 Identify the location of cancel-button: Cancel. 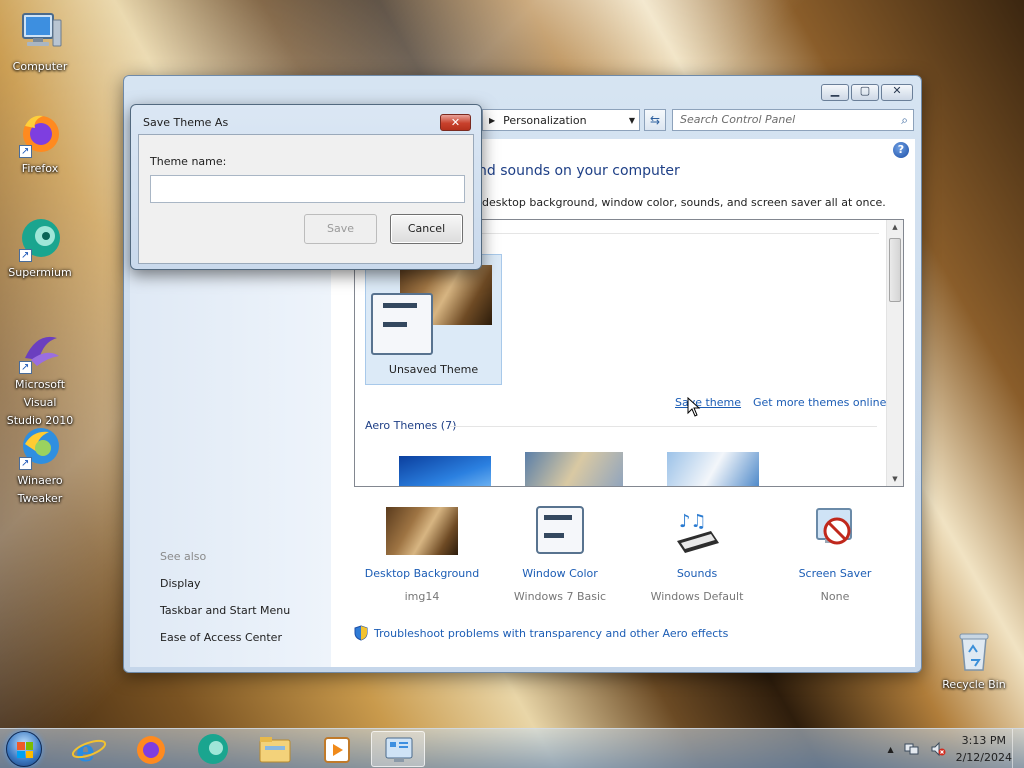
(426, 229).